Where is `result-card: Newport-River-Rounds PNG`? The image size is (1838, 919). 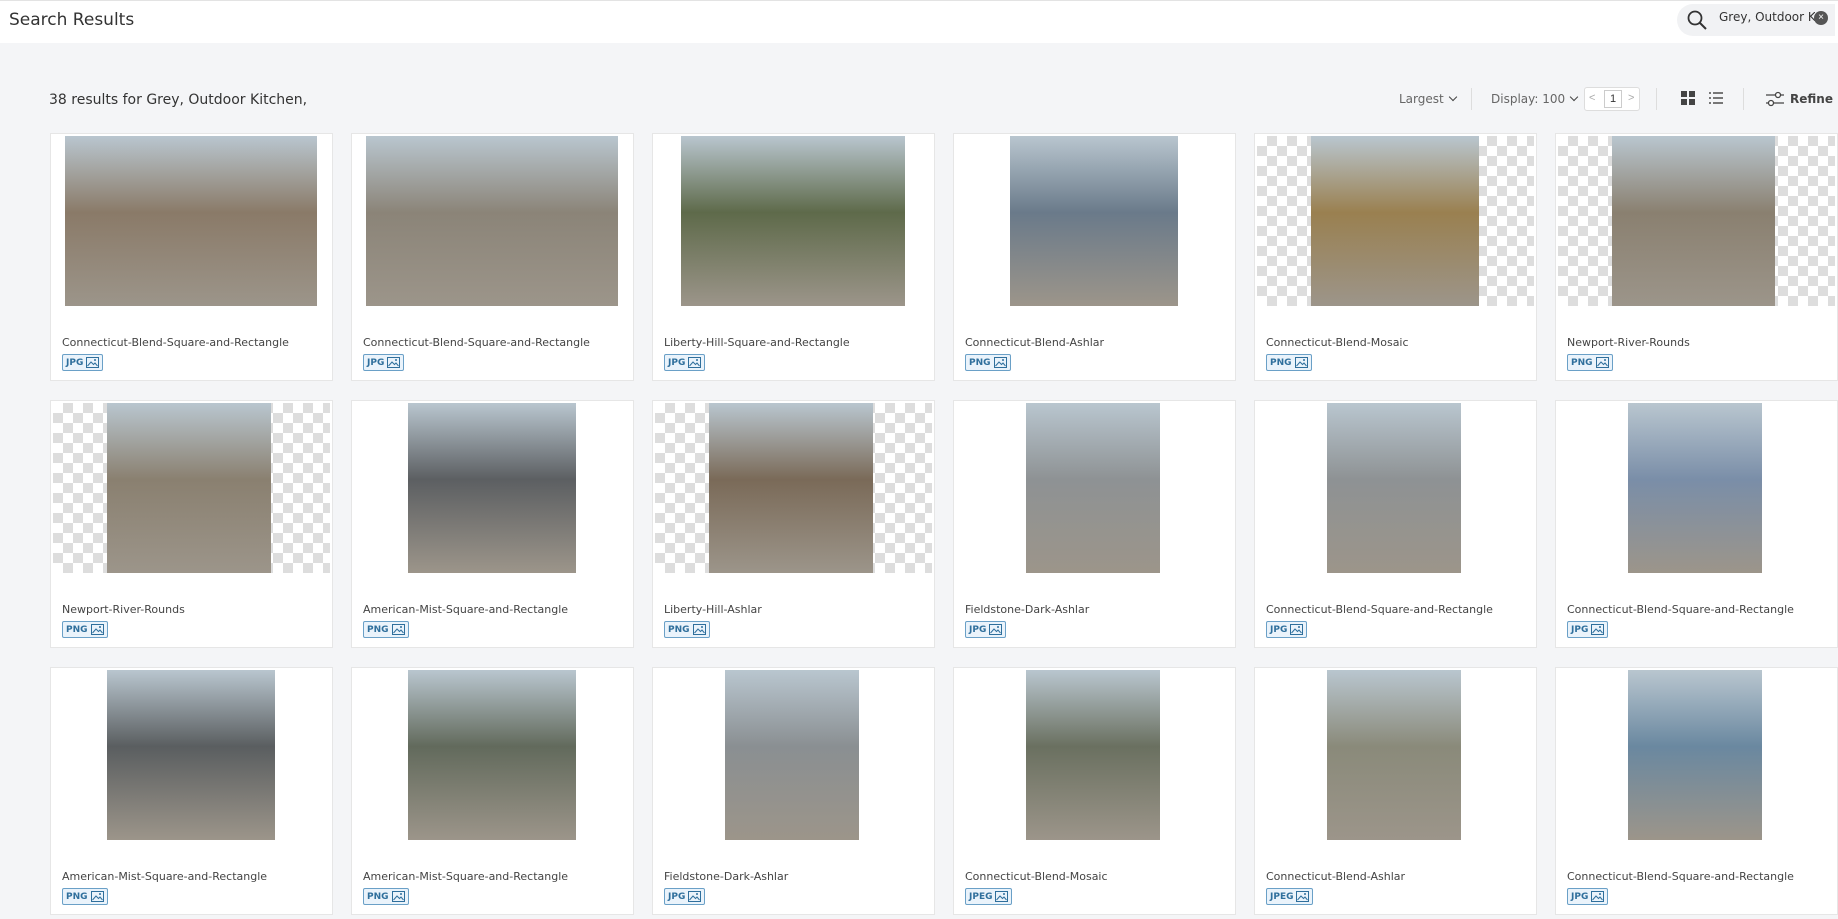 result-card: Newport-River-Rounds PNG is located at coordinates (1696, 257).